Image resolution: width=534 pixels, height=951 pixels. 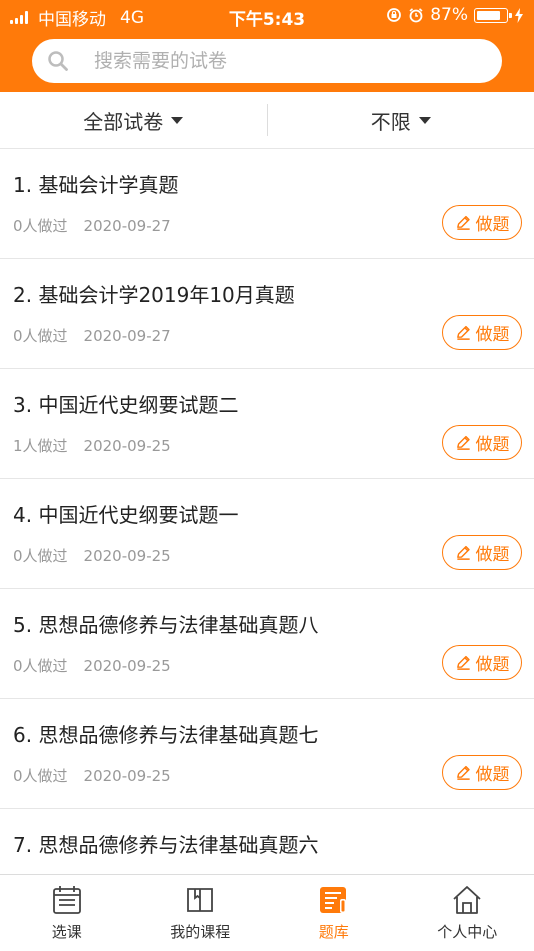 What do you see at coordinates (391, 120) in the screenshot?
I see `filter-limit-label: 不限` at bounding box center [391, 120].